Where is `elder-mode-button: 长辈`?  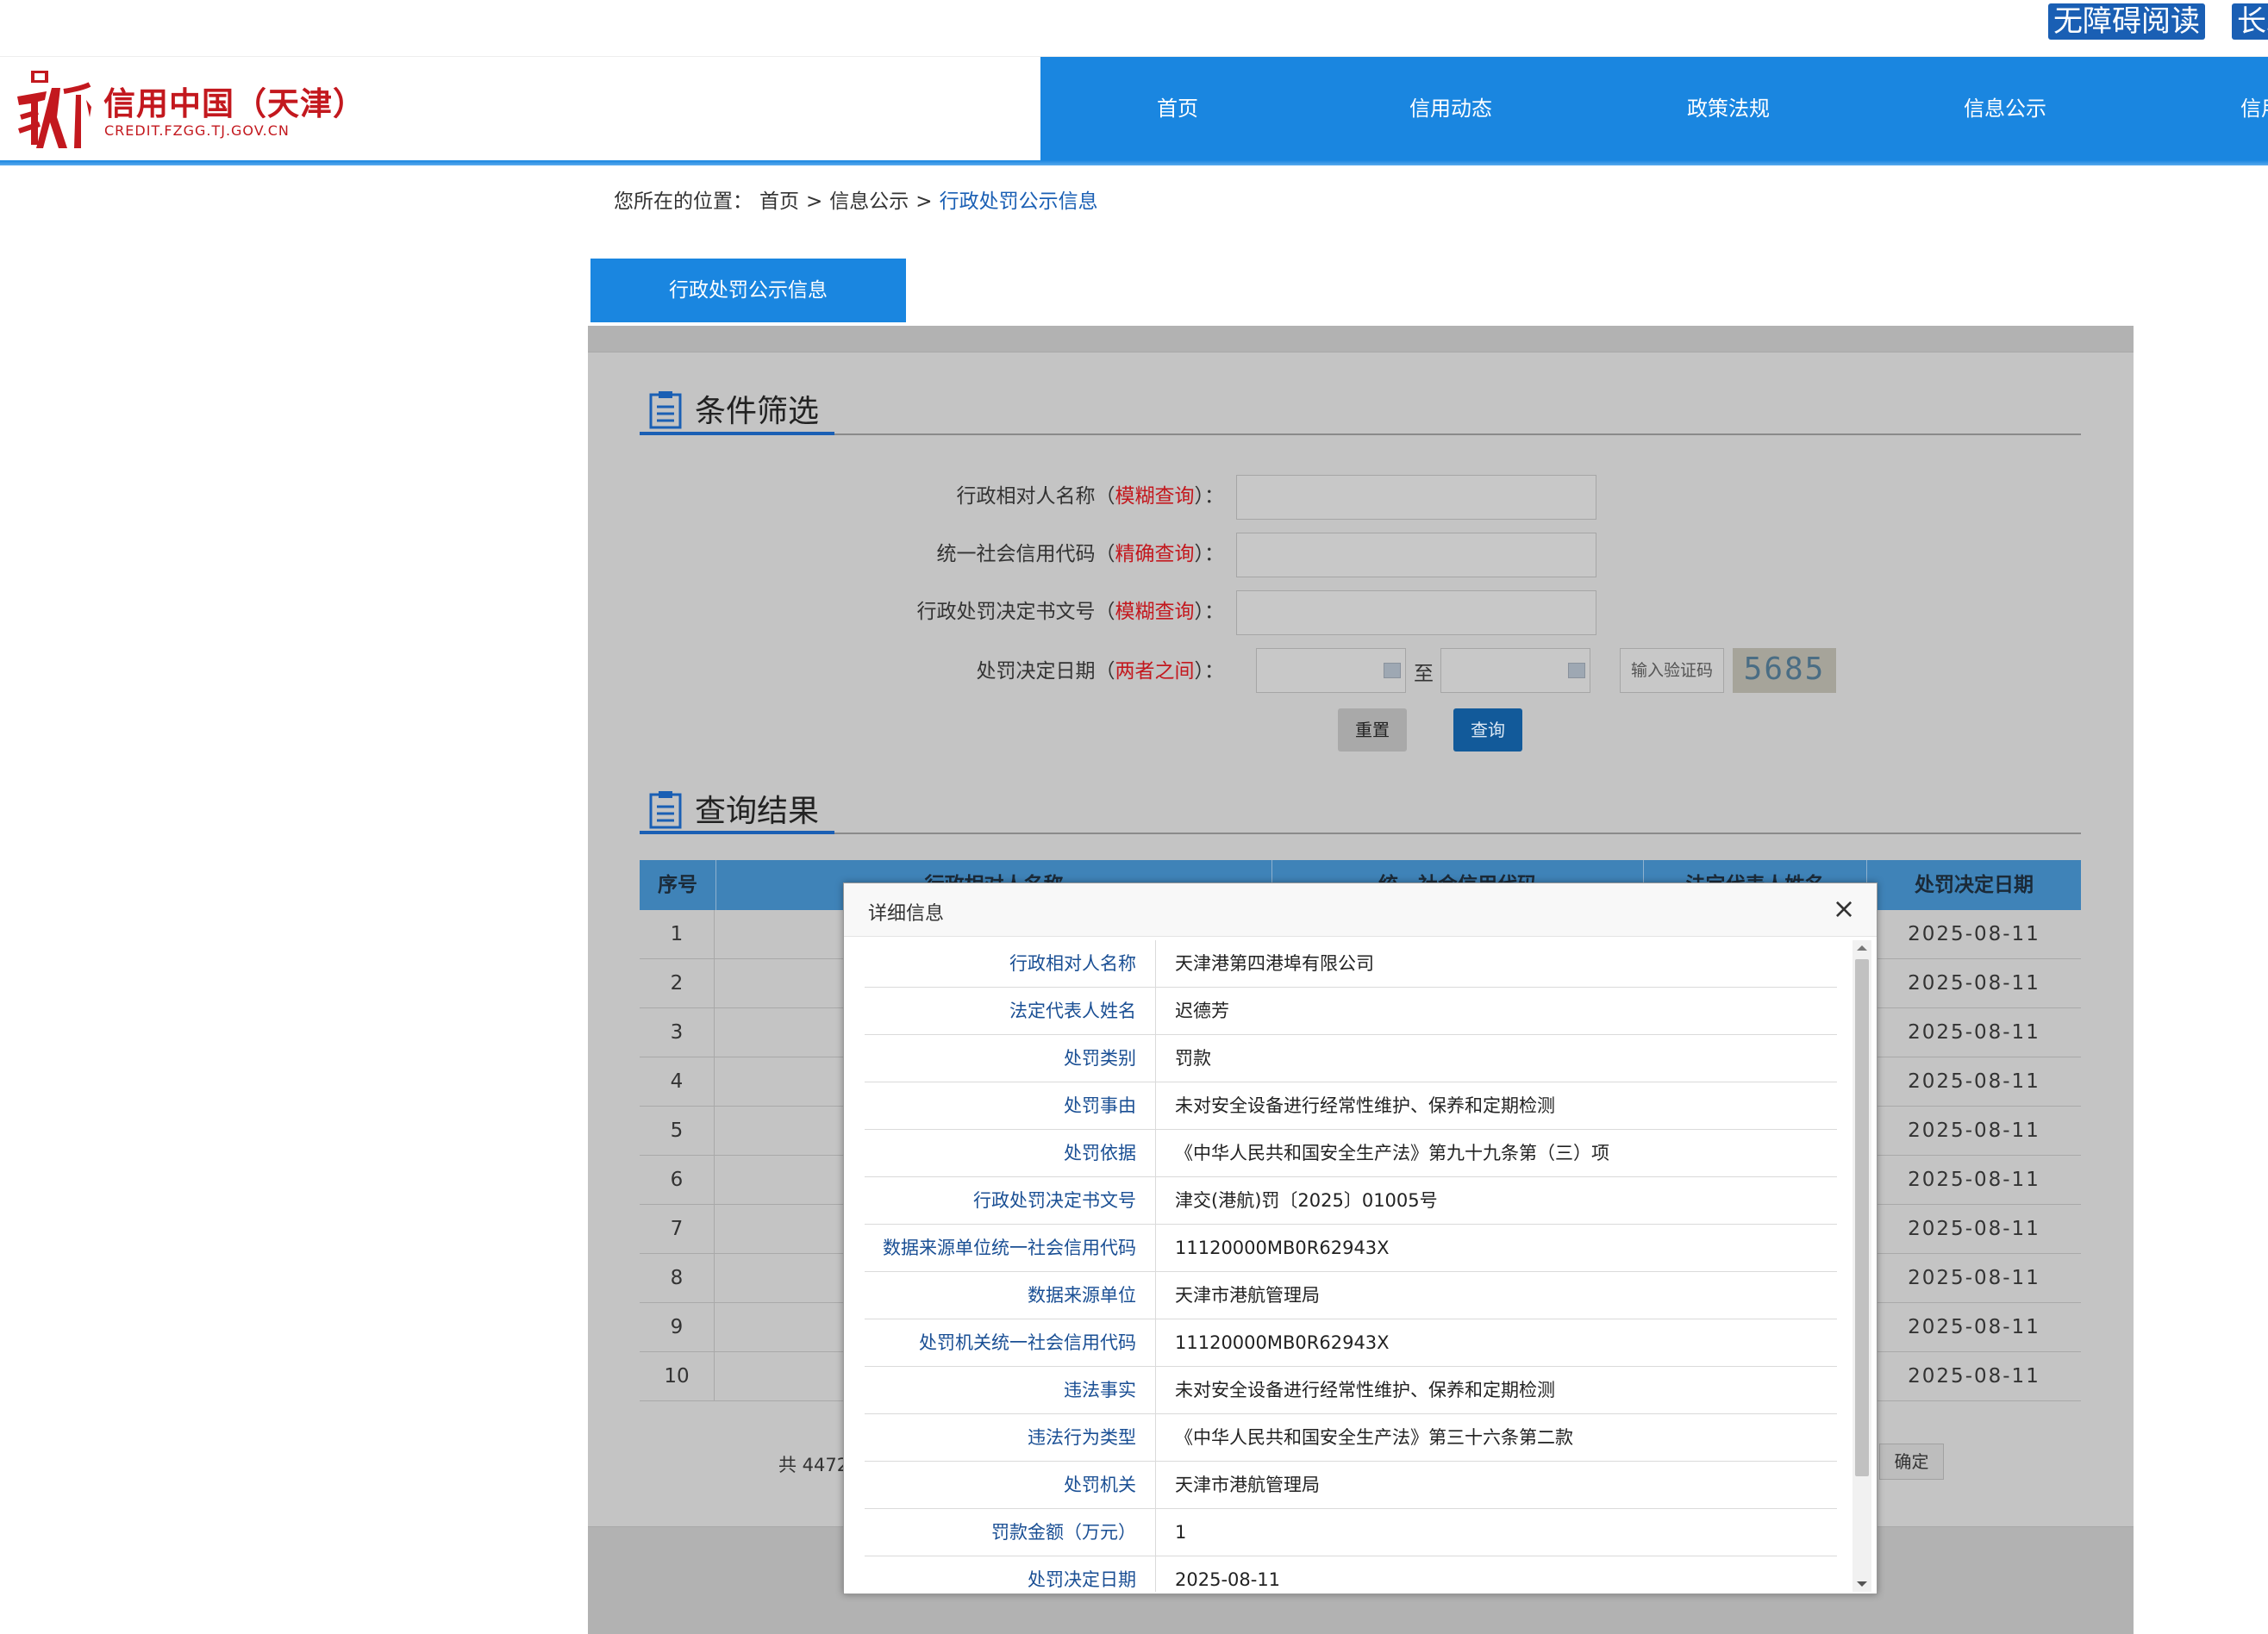
elder-mode-button: 长辈 is located at coordinates (2250, 21).